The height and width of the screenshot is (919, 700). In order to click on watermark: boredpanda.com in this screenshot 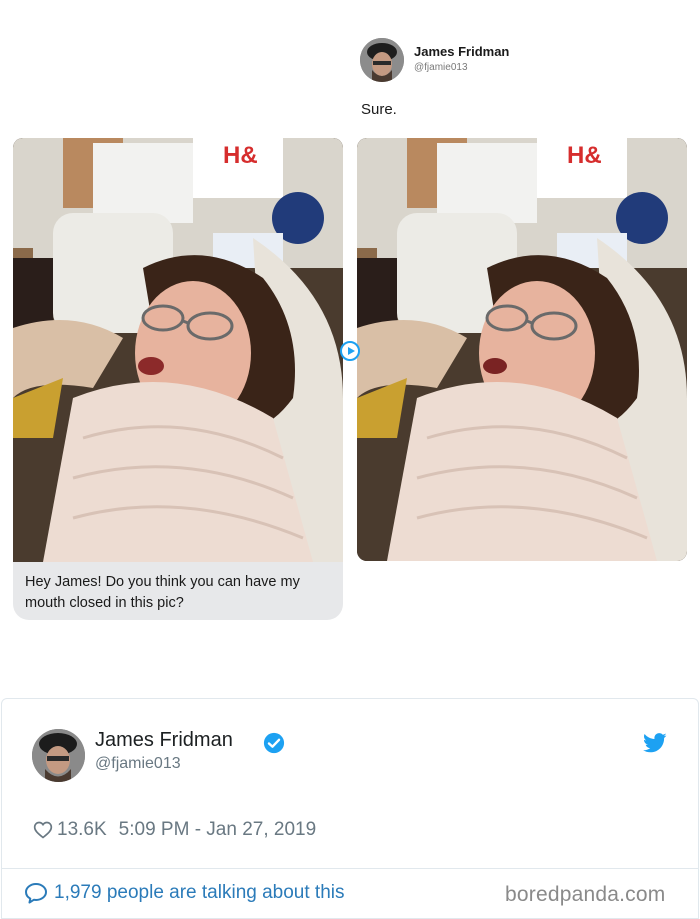, I will do `click(585, 894)`.